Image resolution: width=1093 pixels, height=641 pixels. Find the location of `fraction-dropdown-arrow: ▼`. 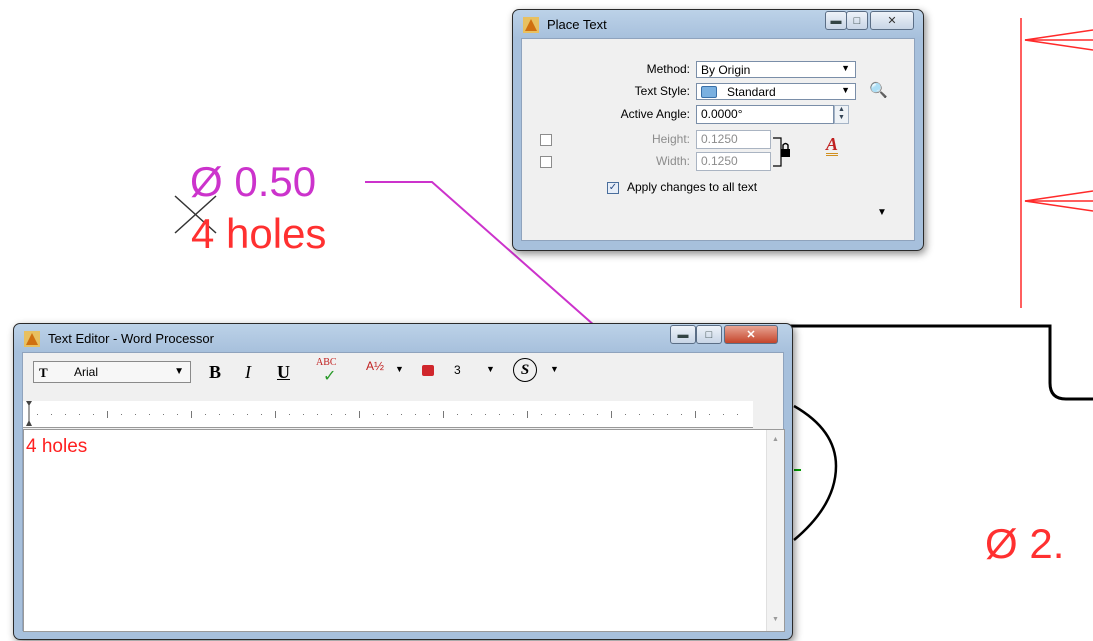

fraction-dropdown-arrow: ▼ is located at coordinates (399, 369).